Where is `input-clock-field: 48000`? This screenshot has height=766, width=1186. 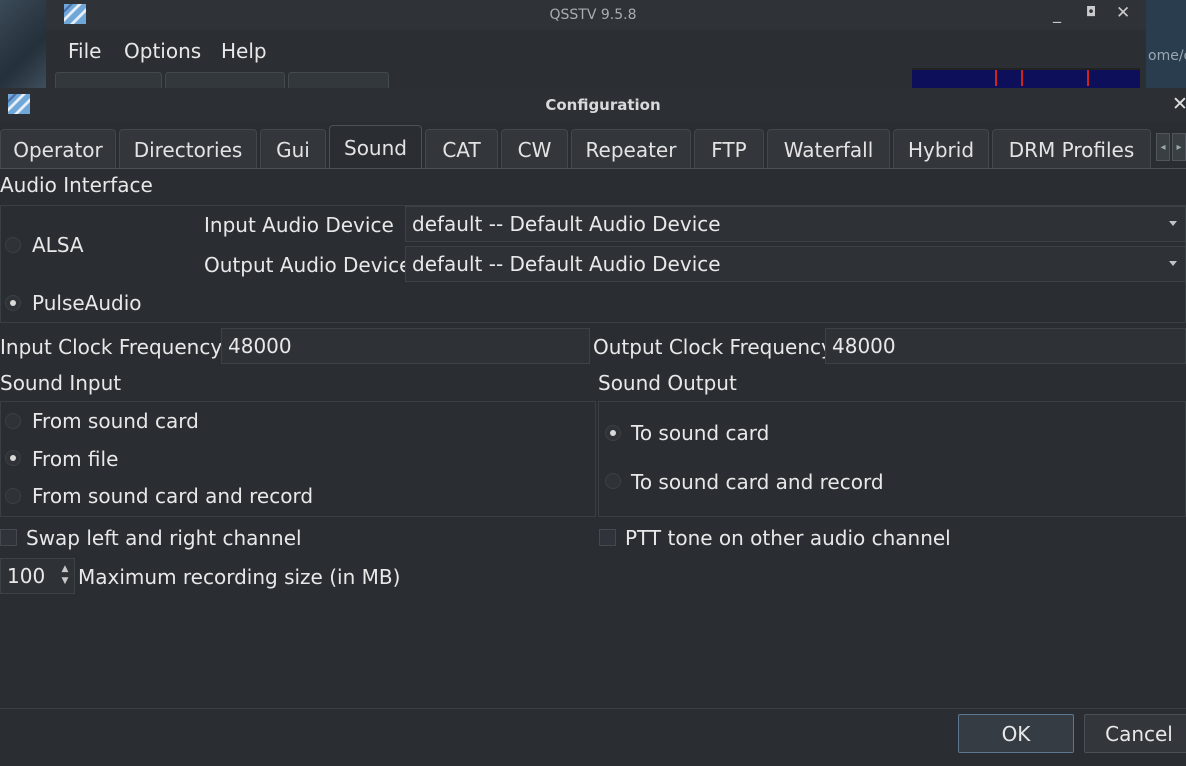 input-clock-field: 48000 is located at coordinates (405, 346).